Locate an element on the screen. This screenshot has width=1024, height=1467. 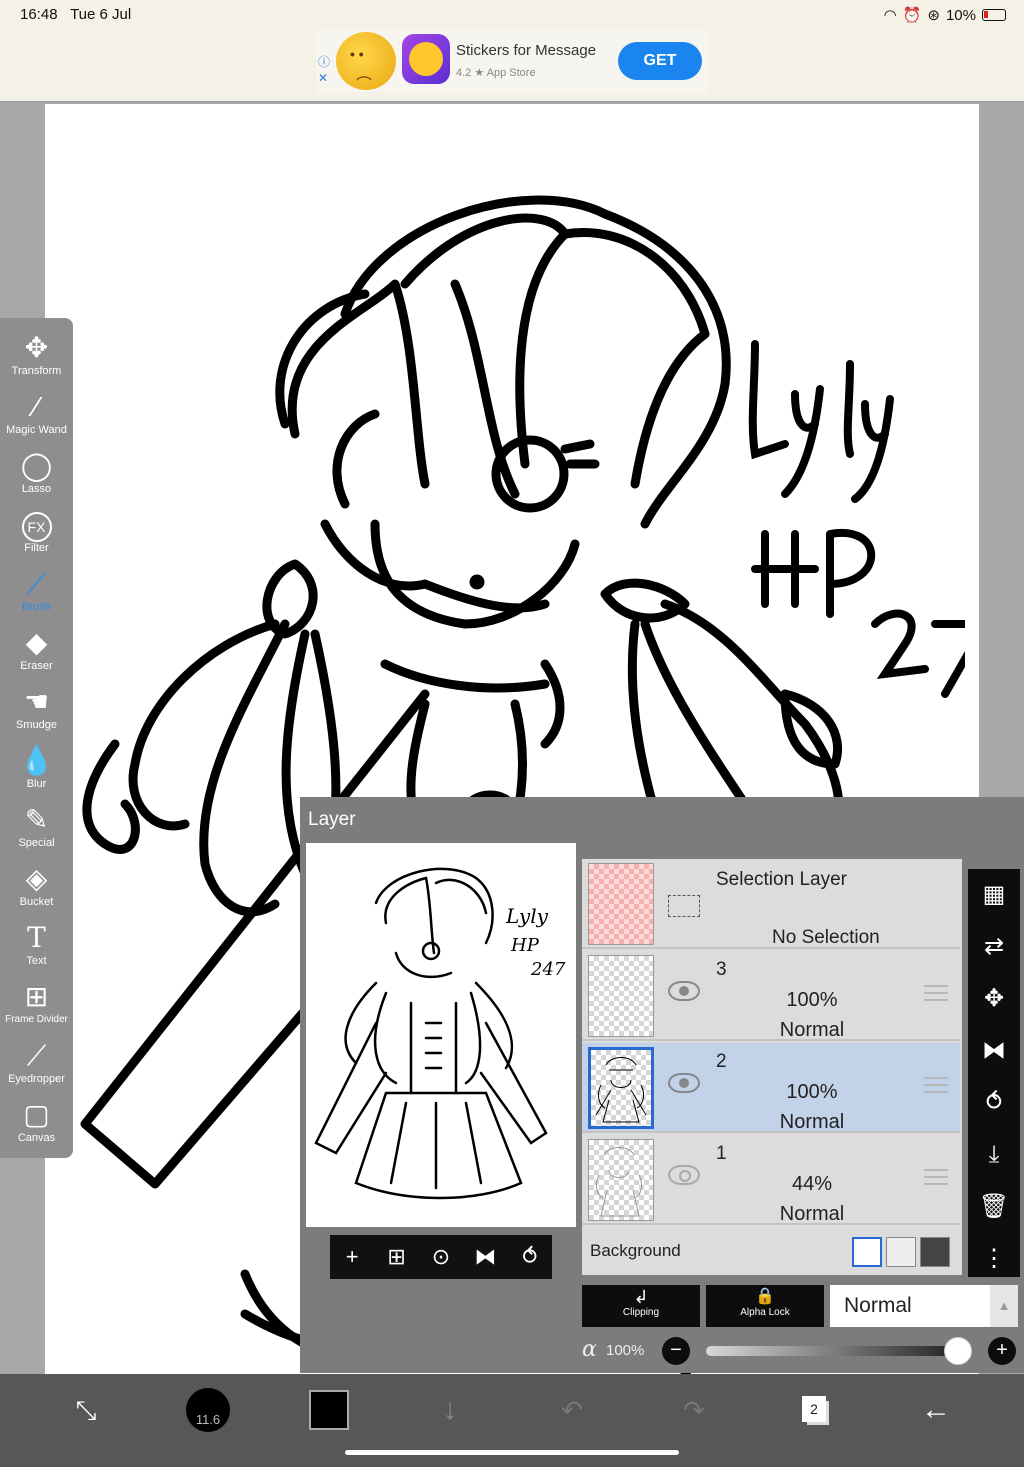
move-icon: ✥ is located at coordinates (36, 347).